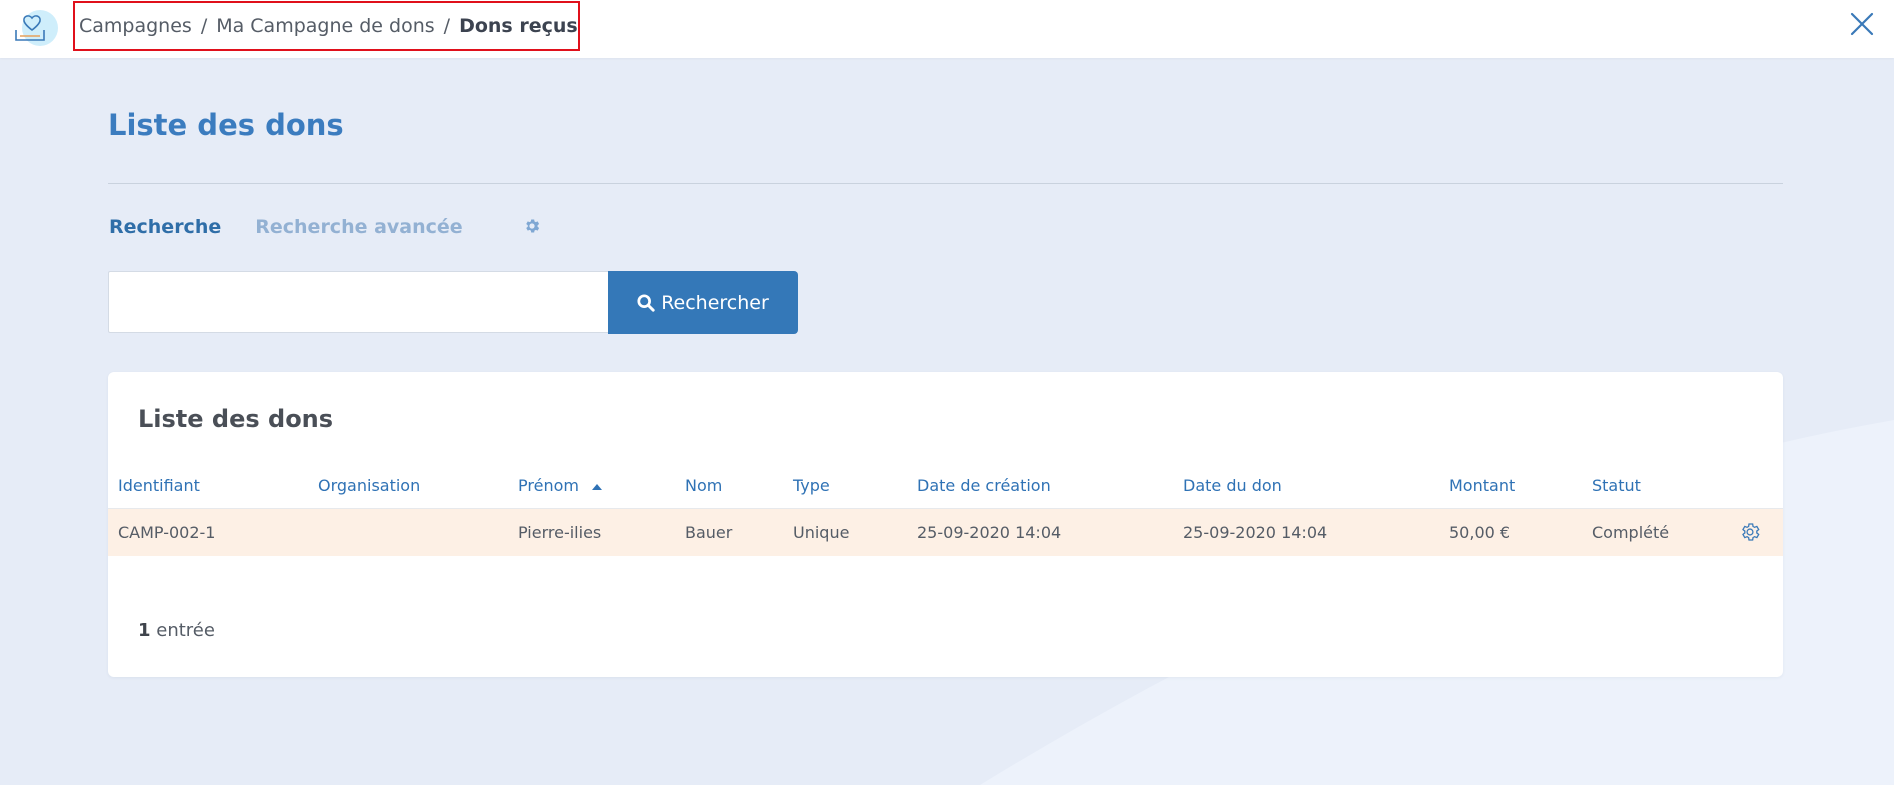 The width and height of the screenshot is (1894, 785). What do you see at coordinates (208, 486) in the screenshot?
I see `column-header-identifiant: Identifiant` at bounding box center [208, 486].